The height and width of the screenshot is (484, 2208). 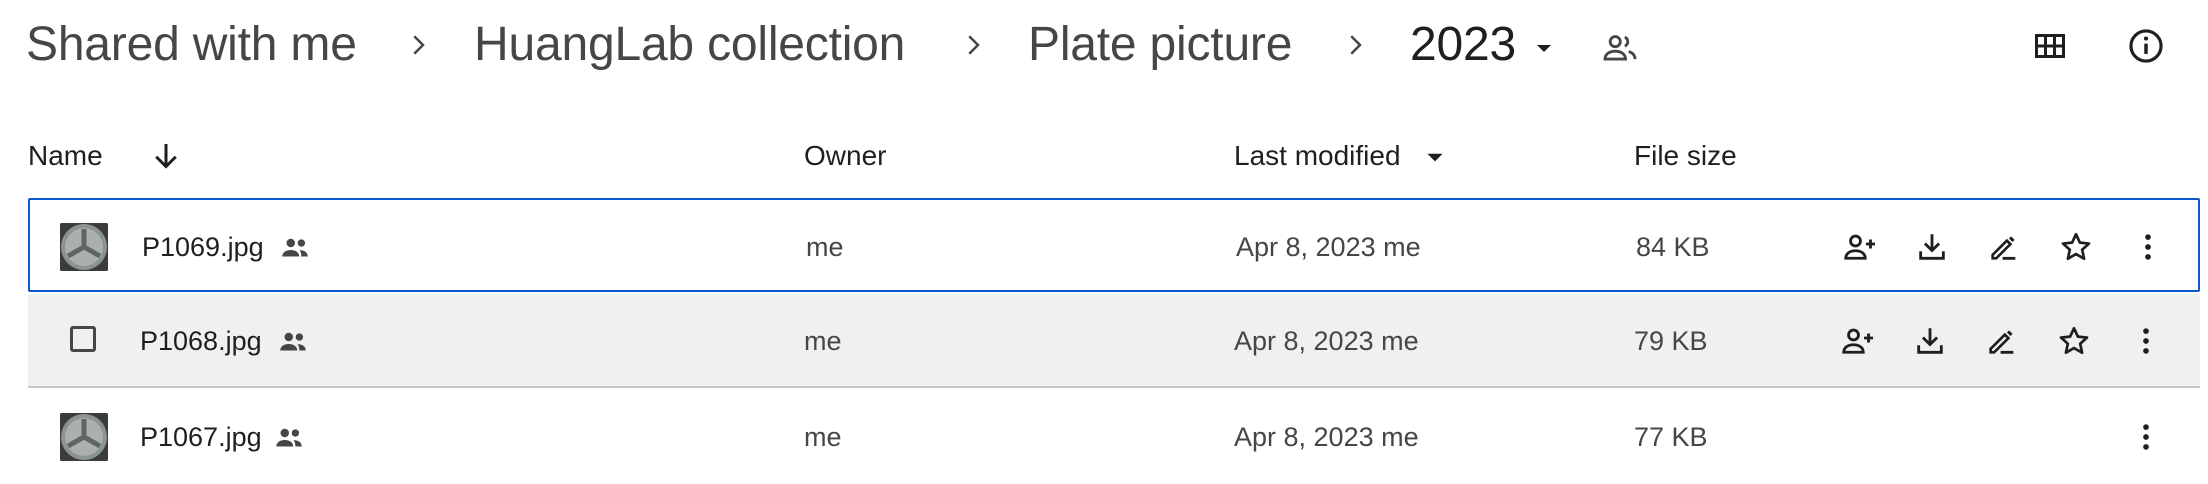 I want to click on column-header-file-size: File size, so click(x=1685, y=156).